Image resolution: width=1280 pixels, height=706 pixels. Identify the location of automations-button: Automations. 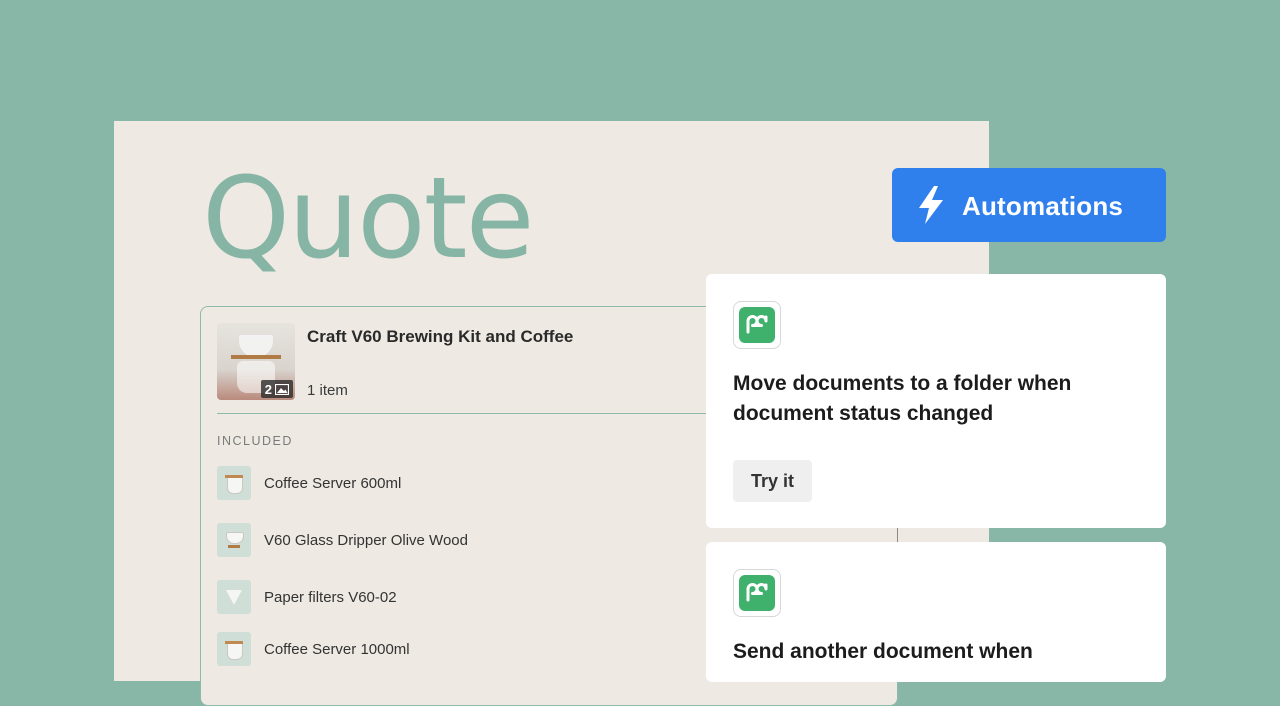
(1029, 205).